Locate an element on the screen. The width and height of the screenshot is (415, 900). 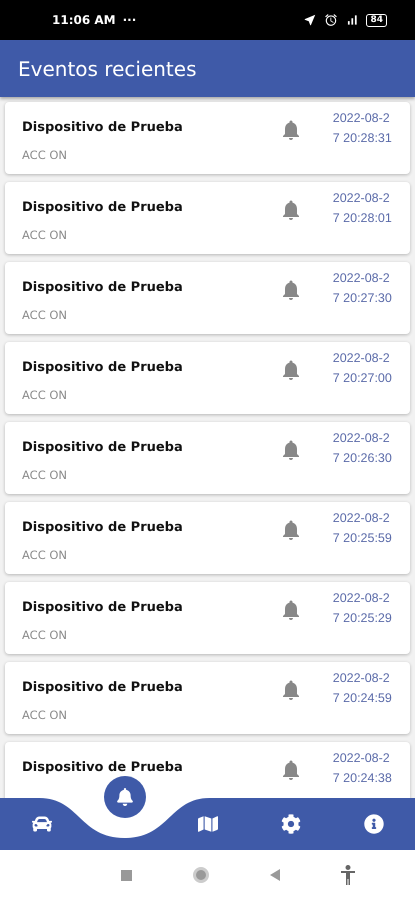
recents-icon is located at coordinates (126, 875).